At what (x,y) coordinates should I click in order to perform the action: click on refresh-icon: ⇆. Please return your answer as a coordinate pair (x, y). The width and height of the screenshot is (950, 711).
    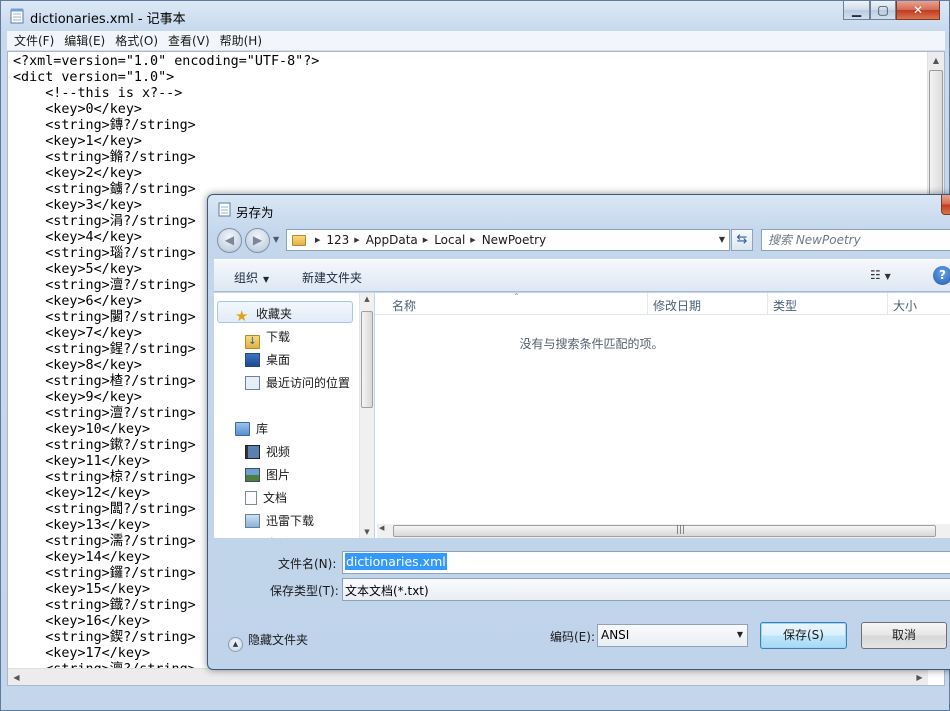
    Looking at the image, I should click on (742, 239).